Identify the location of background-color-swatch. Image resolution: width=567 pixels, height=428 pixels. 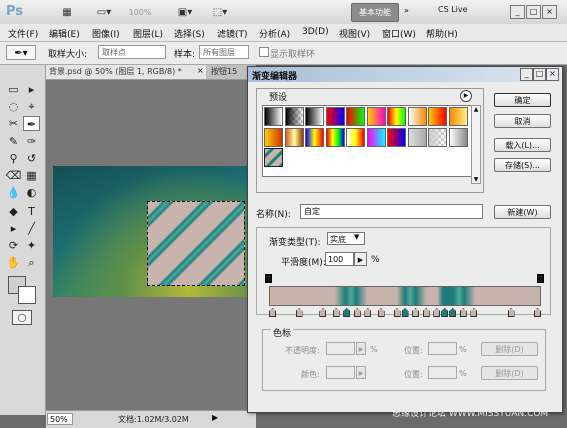
(27, 295).